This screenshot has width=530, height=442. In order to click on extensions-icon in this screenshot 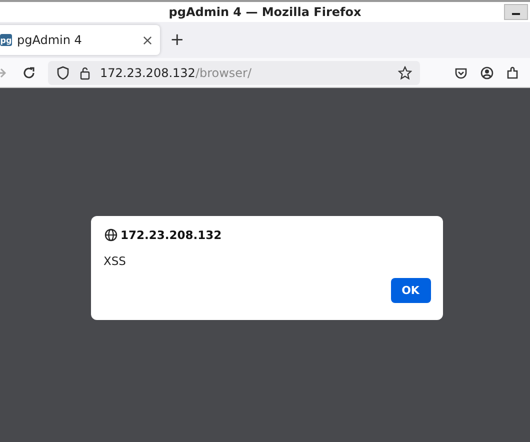, I will do `click(513, 73)`.